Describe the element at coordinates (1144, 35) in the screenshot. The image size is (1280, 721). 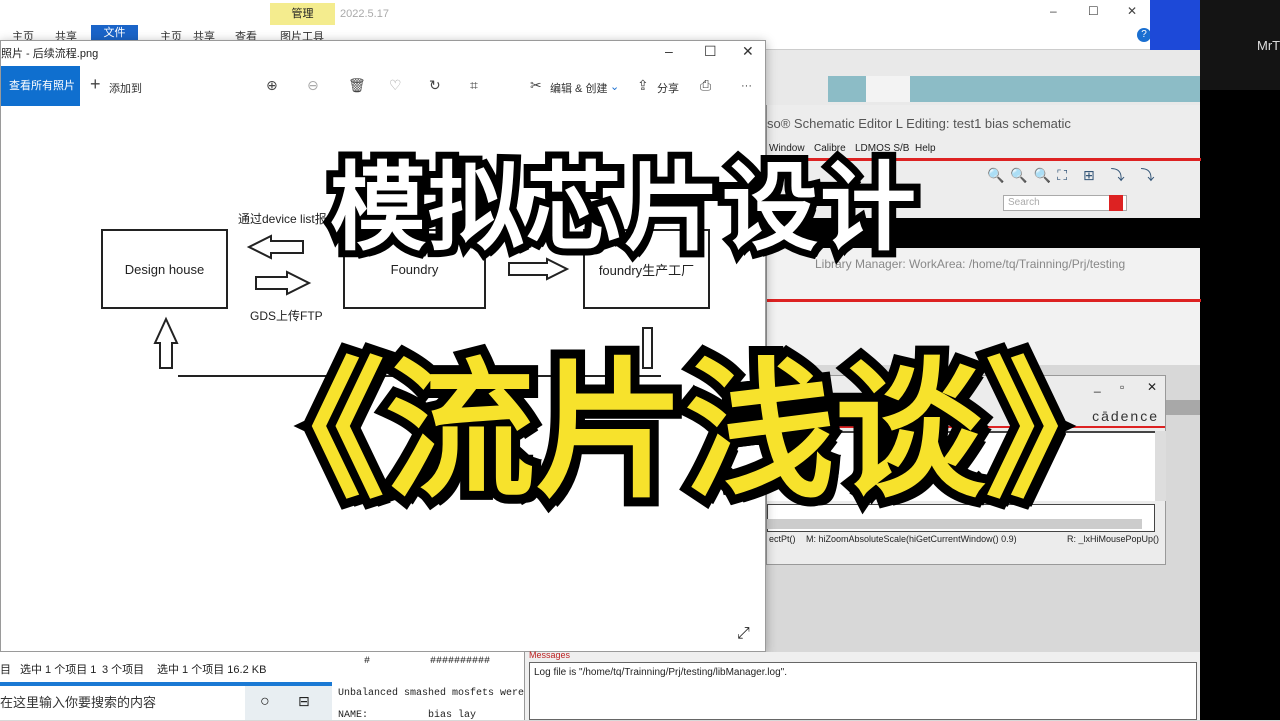
I see `help-icon: ?` at that location.